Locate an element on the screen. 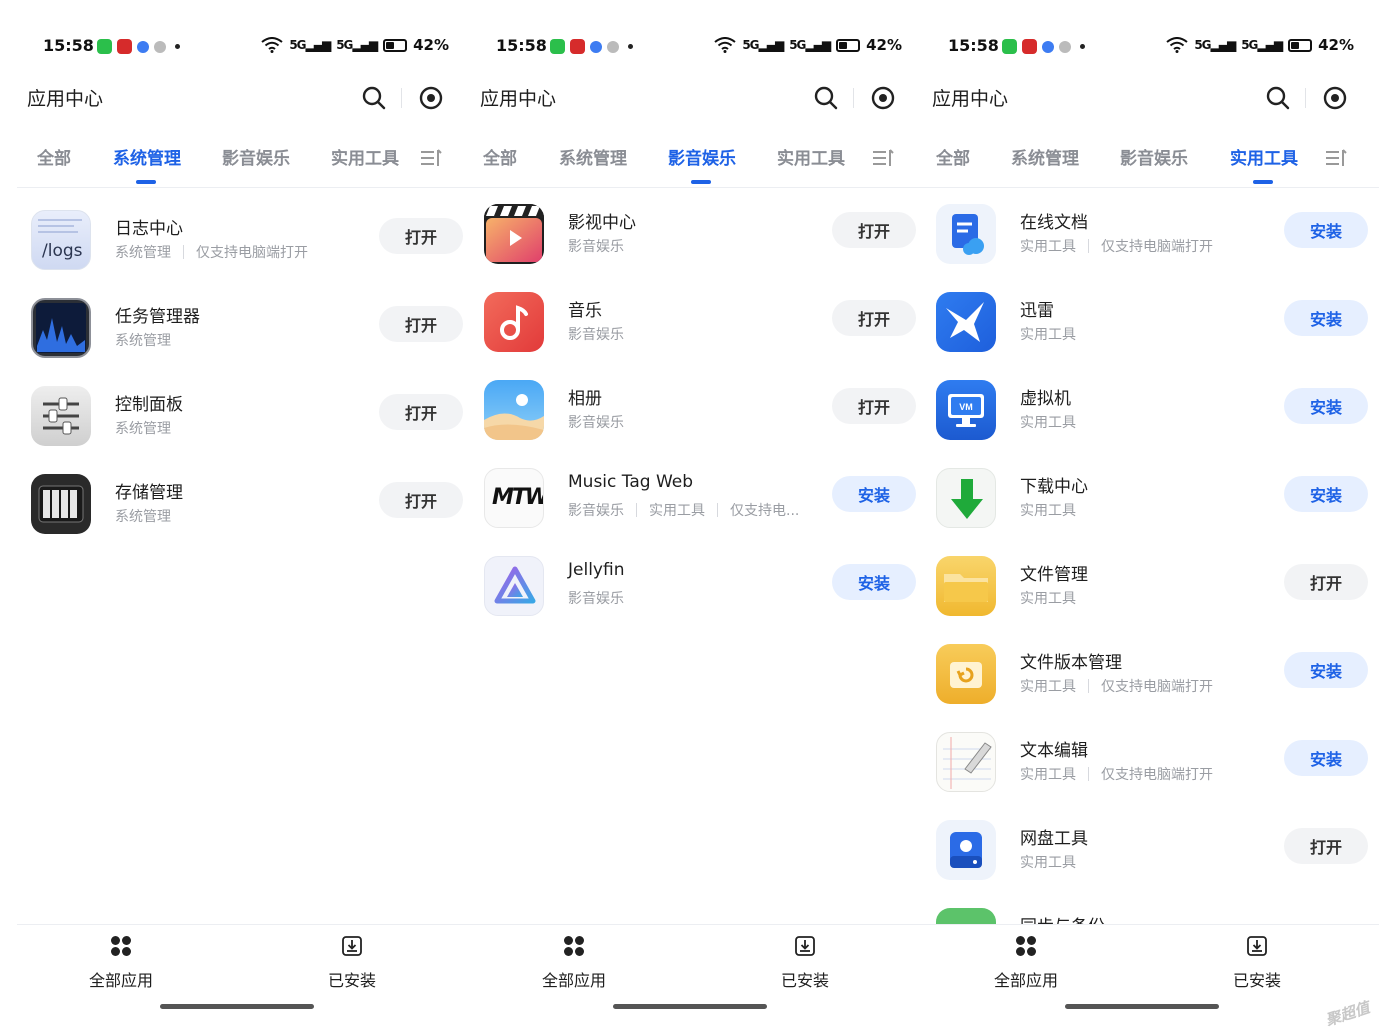 This screenshot has height=1034, width=1379. activity-monitor-icon is located at coordinates (61, 328).